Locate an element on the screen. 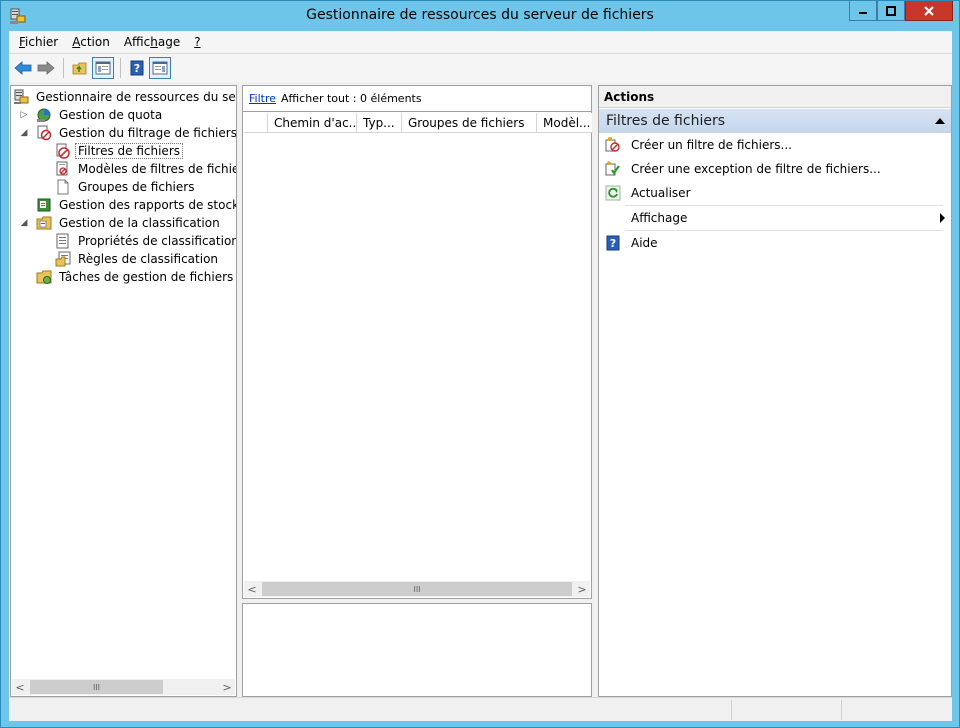  menu-fichier-label: ichier is located at coordinates (42, 42).